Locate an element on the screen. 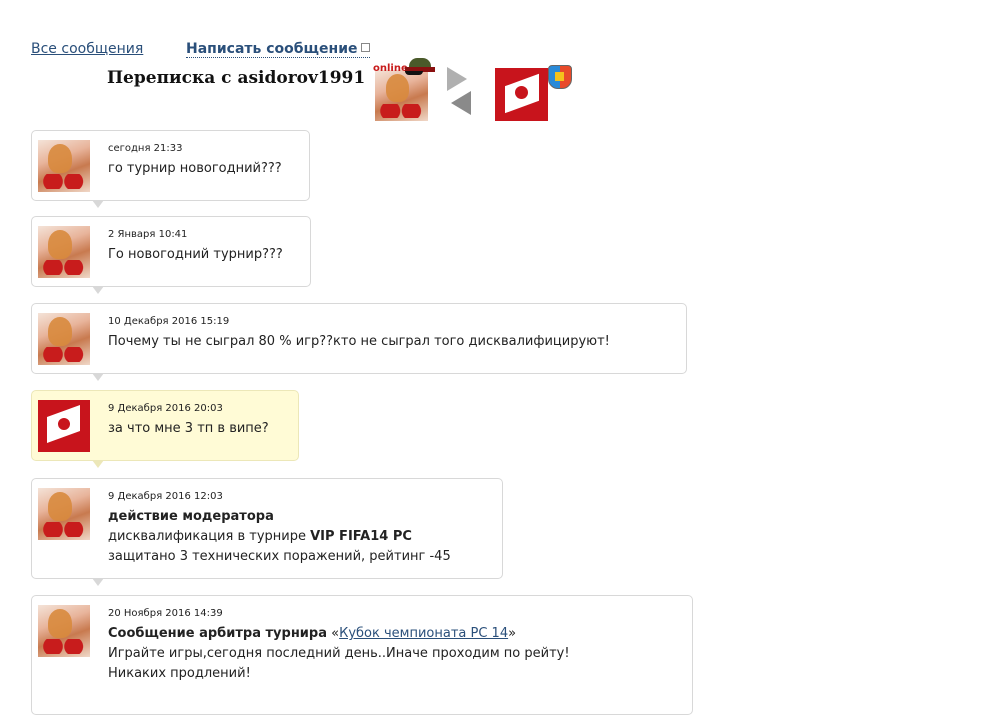 This screenshot has width=1000, height=715. partner-avatar is located at coordinates (401, 95).